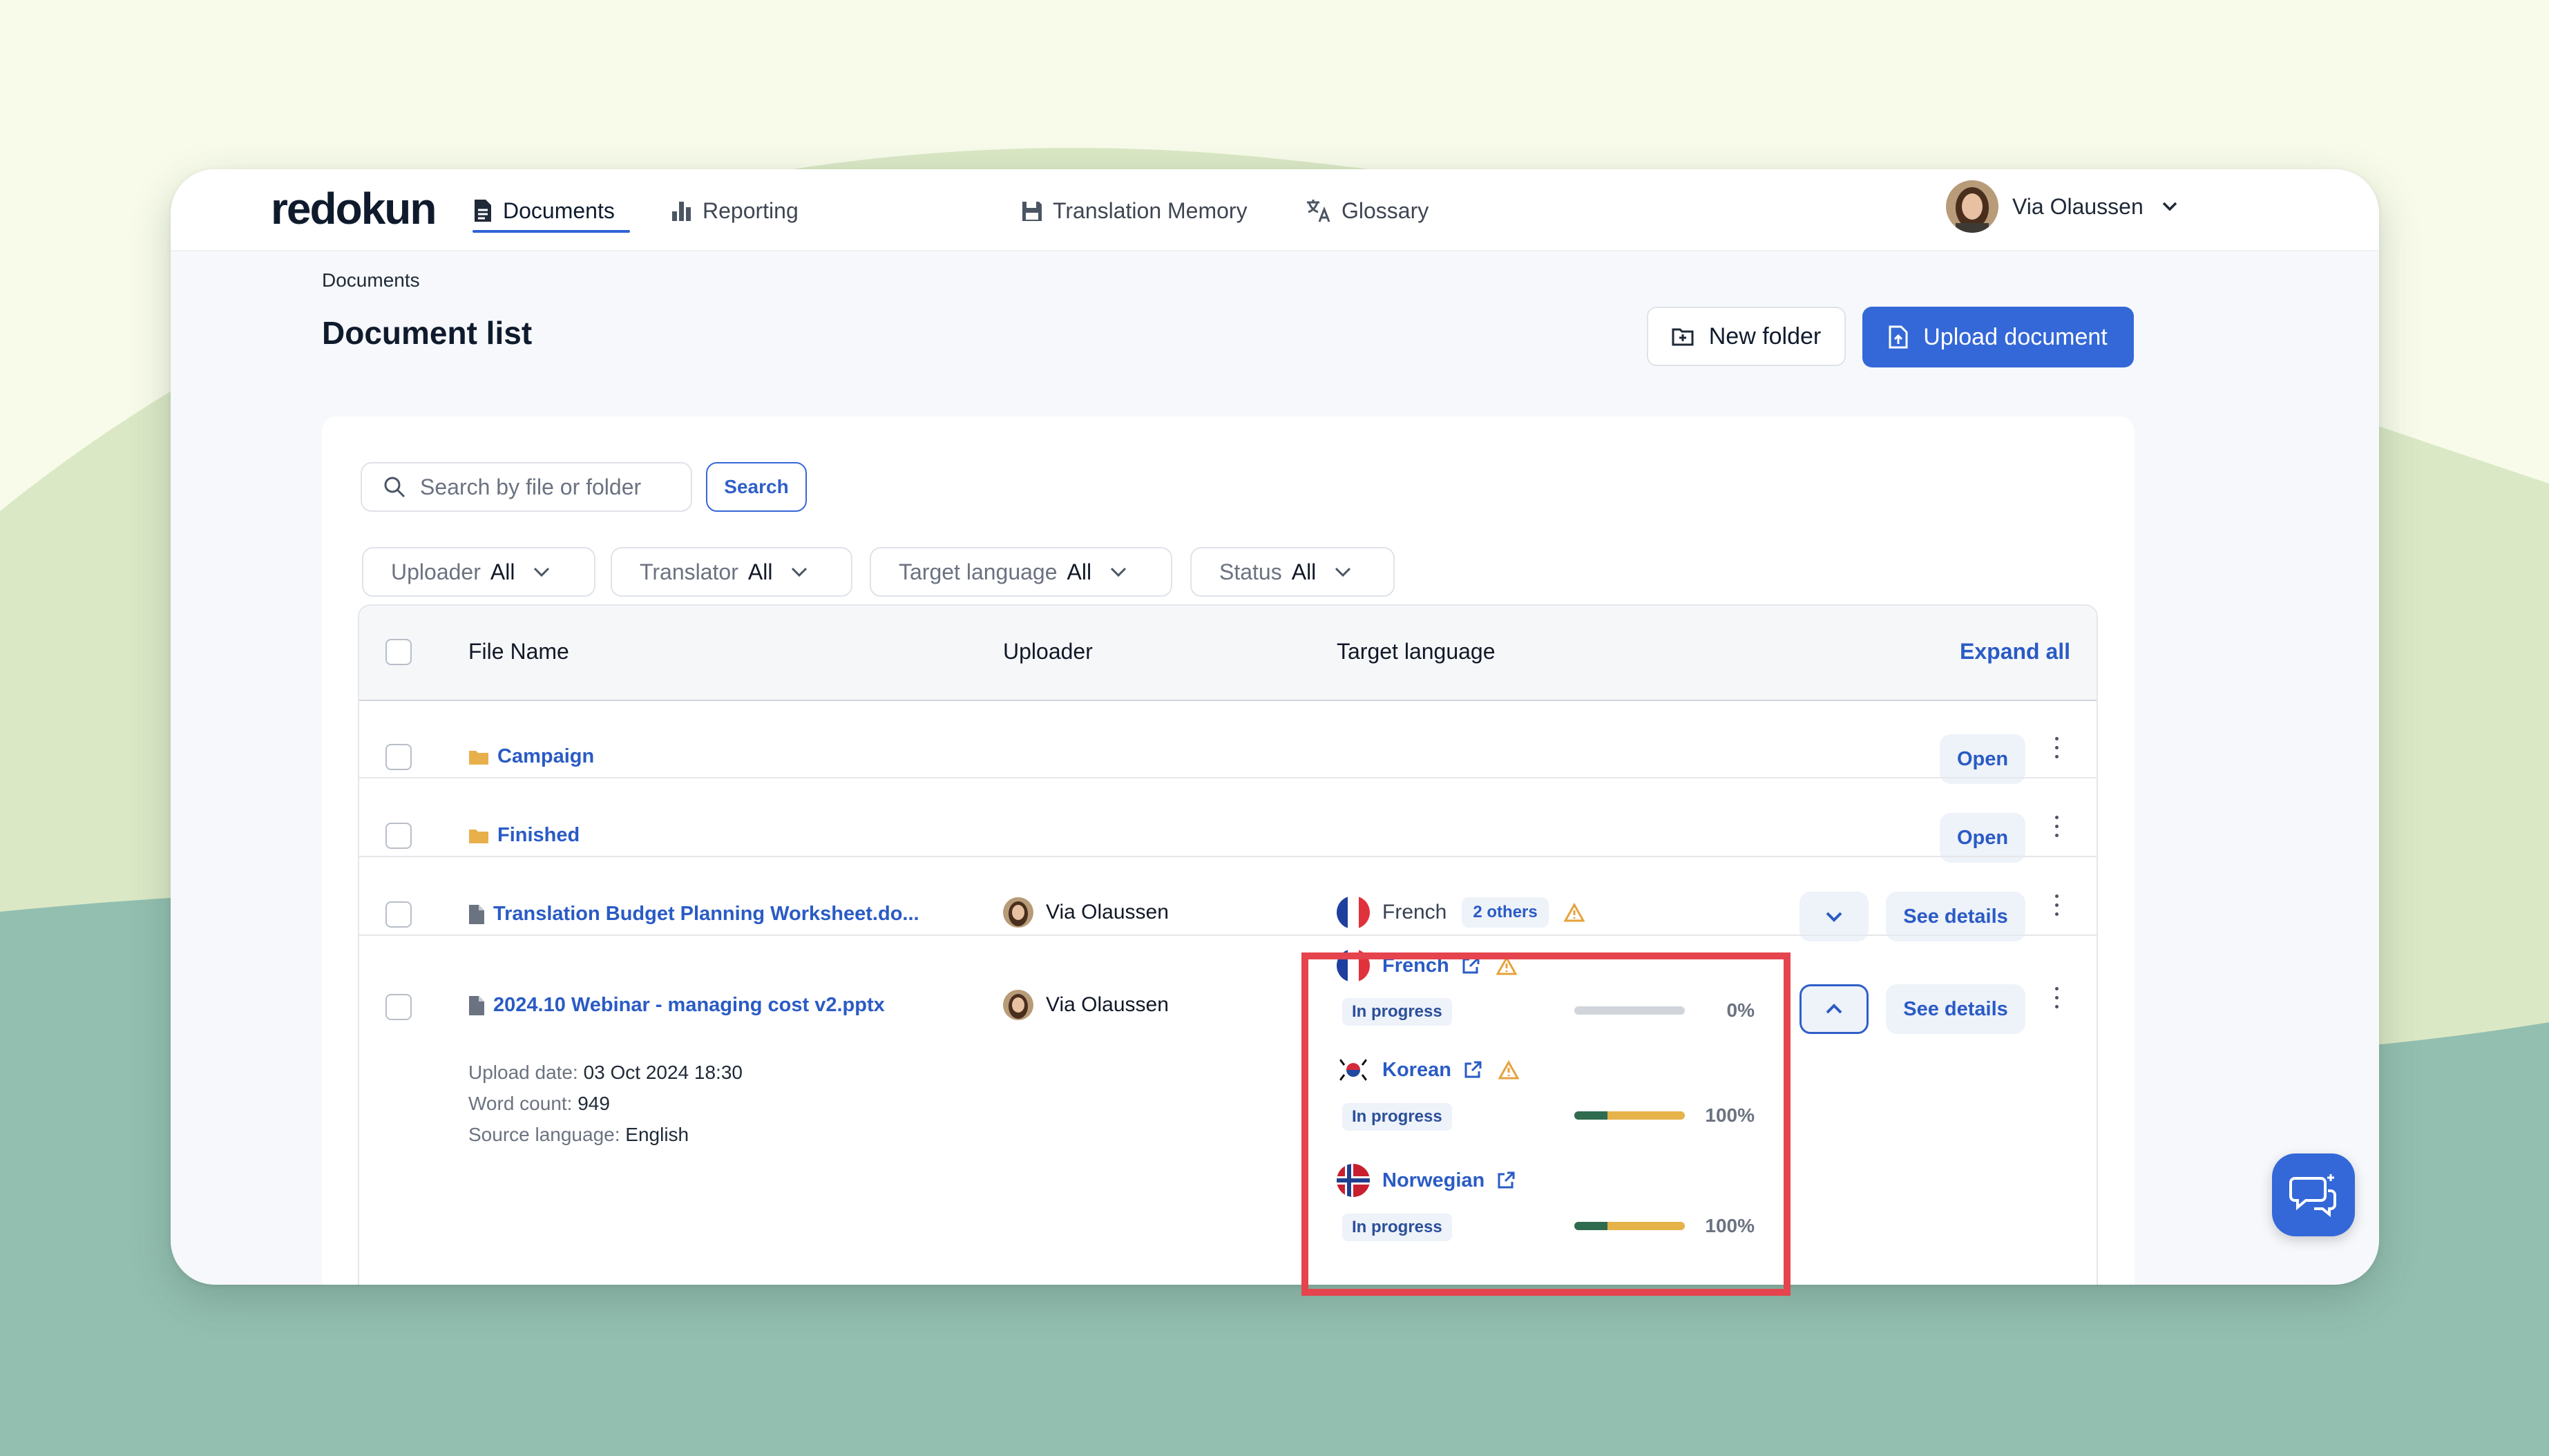  I want to click on filter-translator-label: Translator, so click(689, 571).